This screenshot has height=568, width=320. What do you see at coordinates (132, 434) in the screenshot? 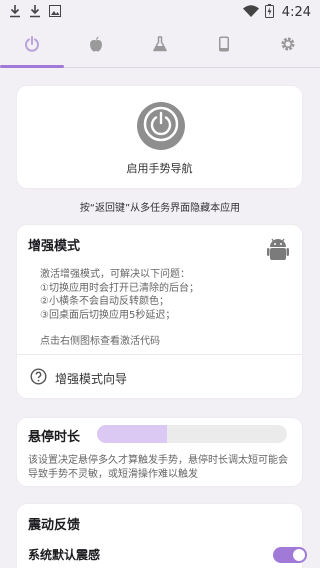
I see `slider-fill` at bounding box center [132, 434].